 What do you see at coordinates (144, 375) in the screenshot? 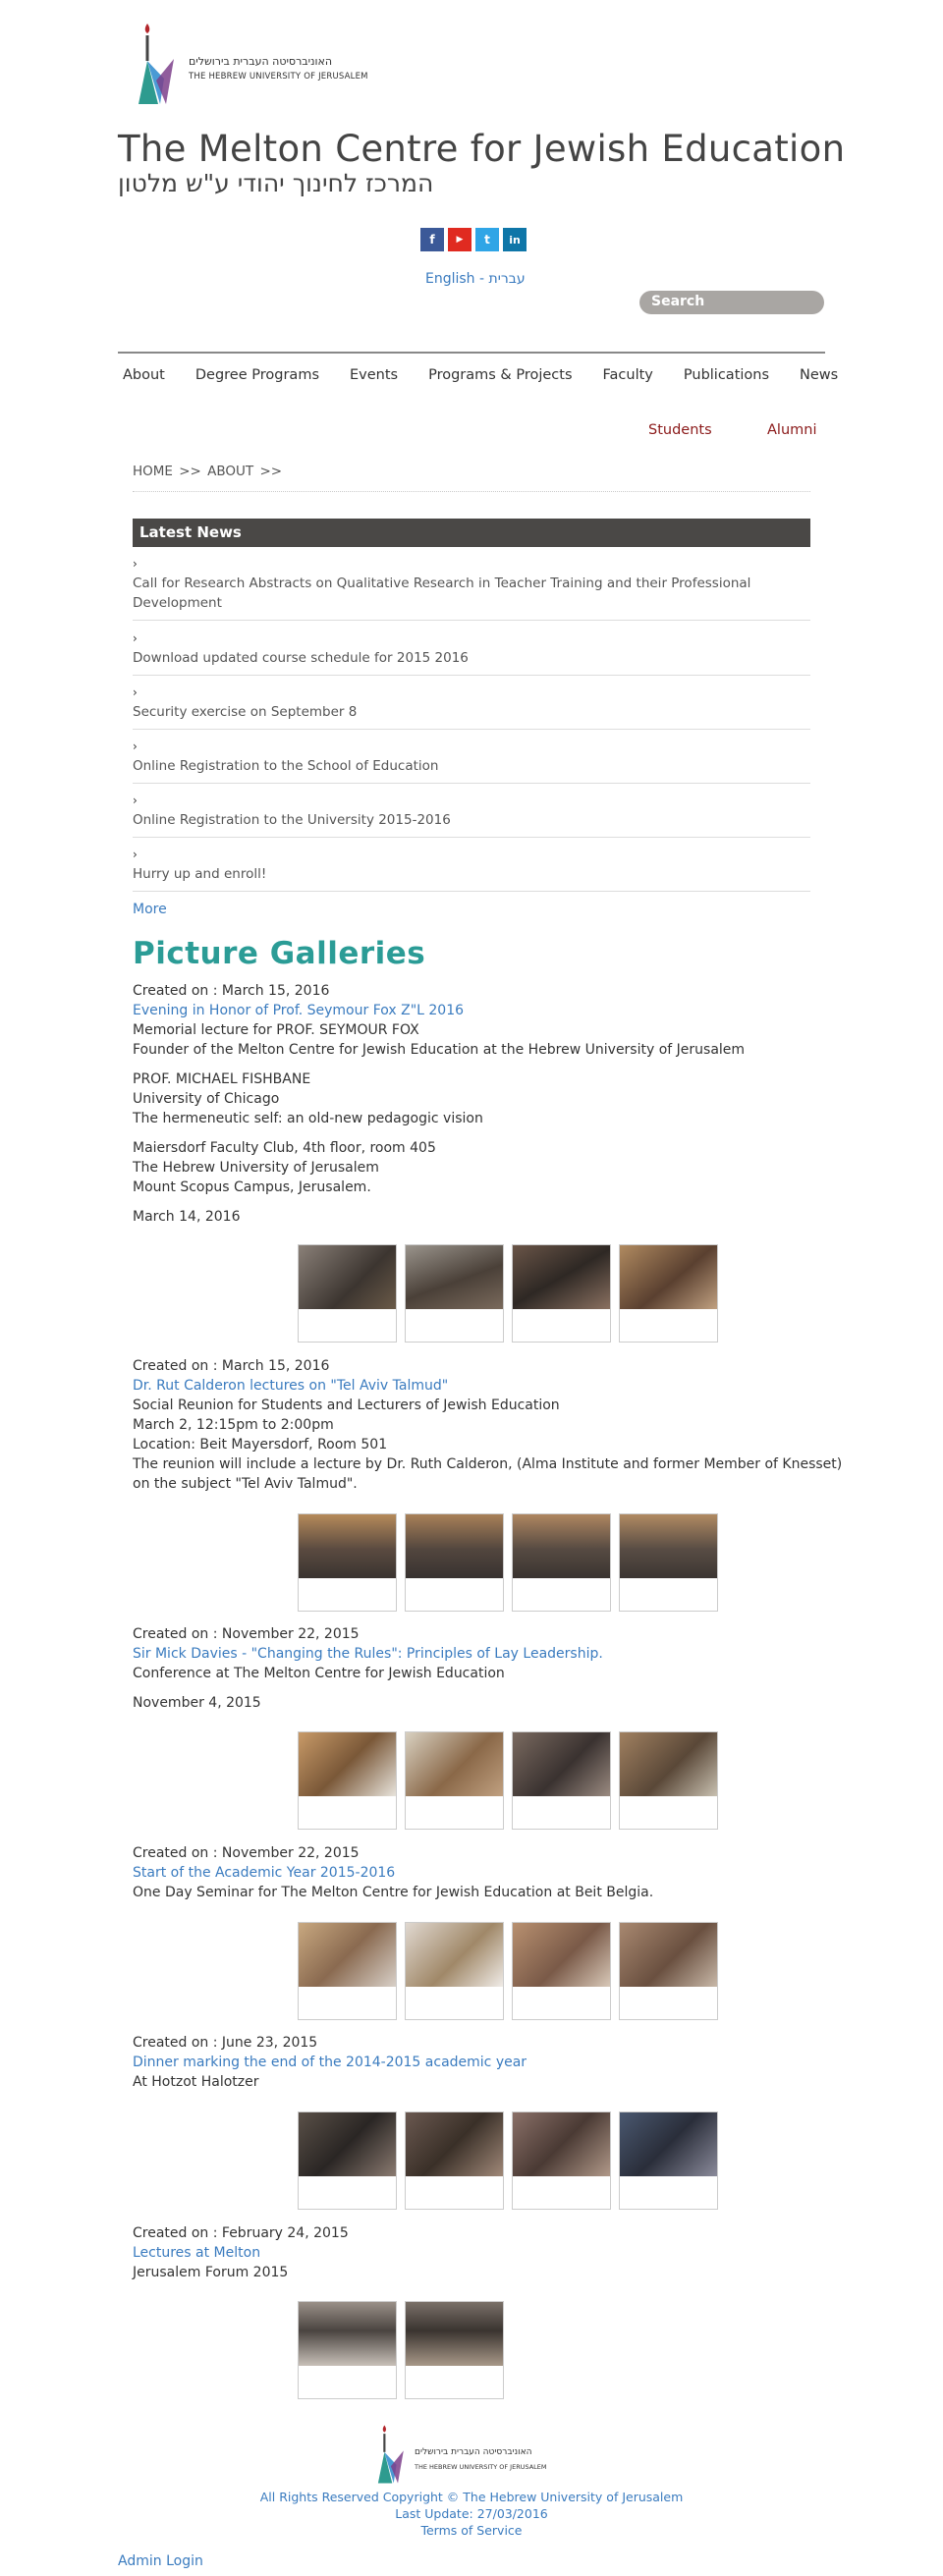
I see `nav-item-about: About` at bounding box center [144, 375].